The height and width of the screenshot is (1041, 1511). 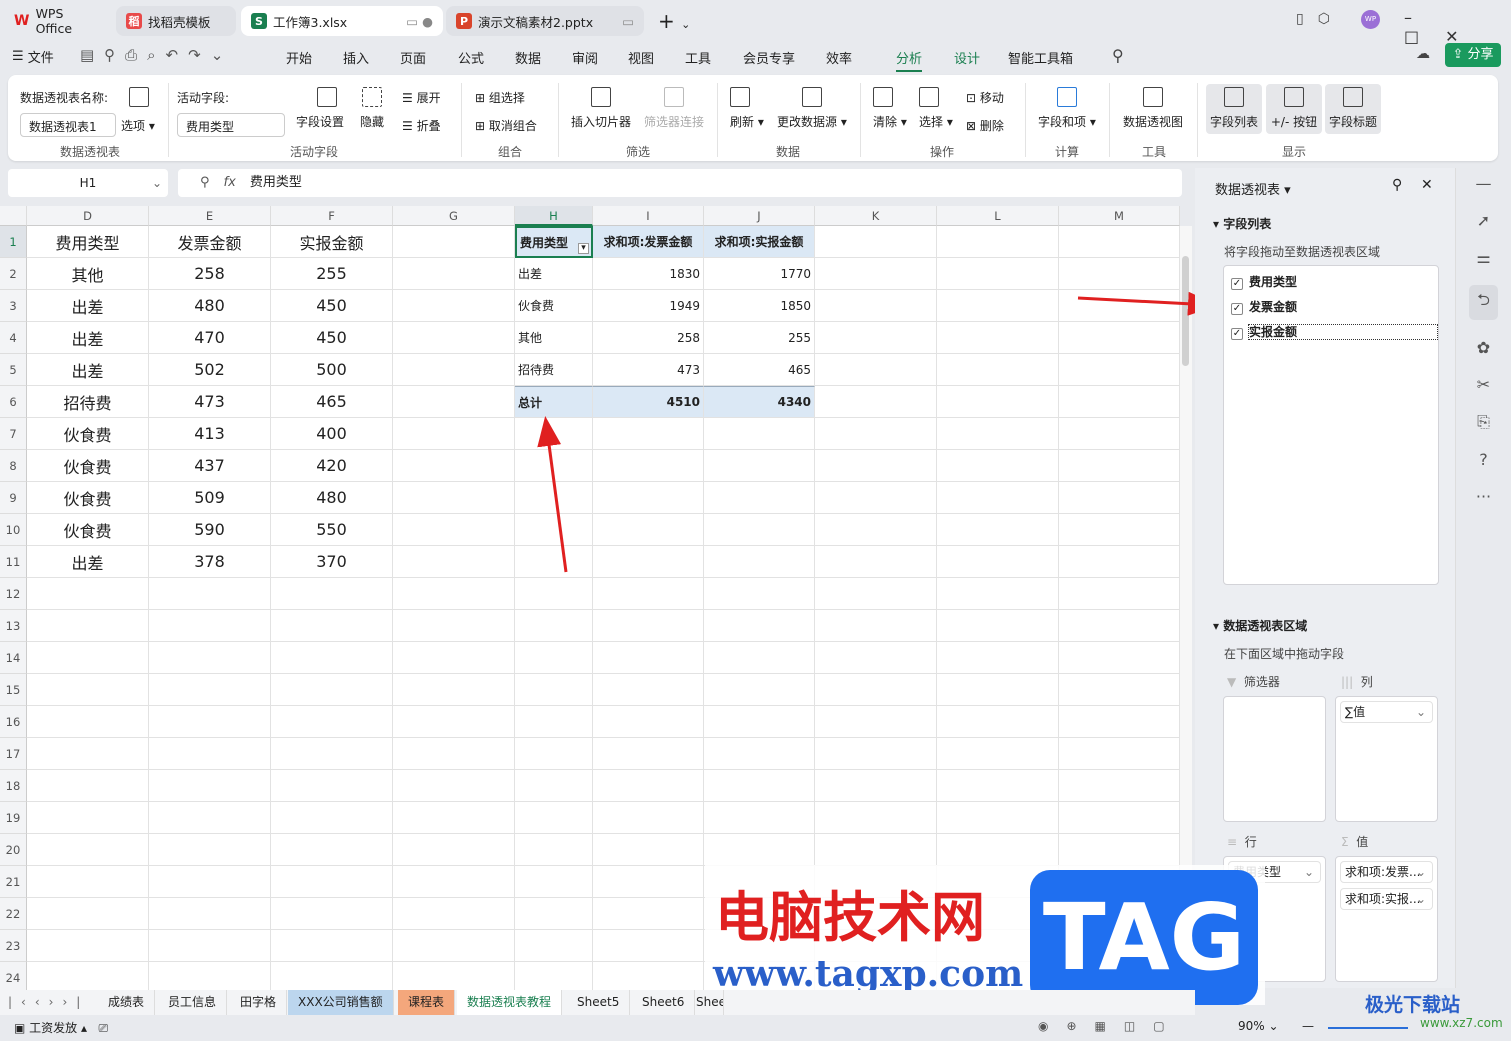 What do you see at coordinates (342, 21) in the screenshot?
I see `tab-workbook: S 工作簿3.xlsx ▭ ●` at bounding box center [342, 21].